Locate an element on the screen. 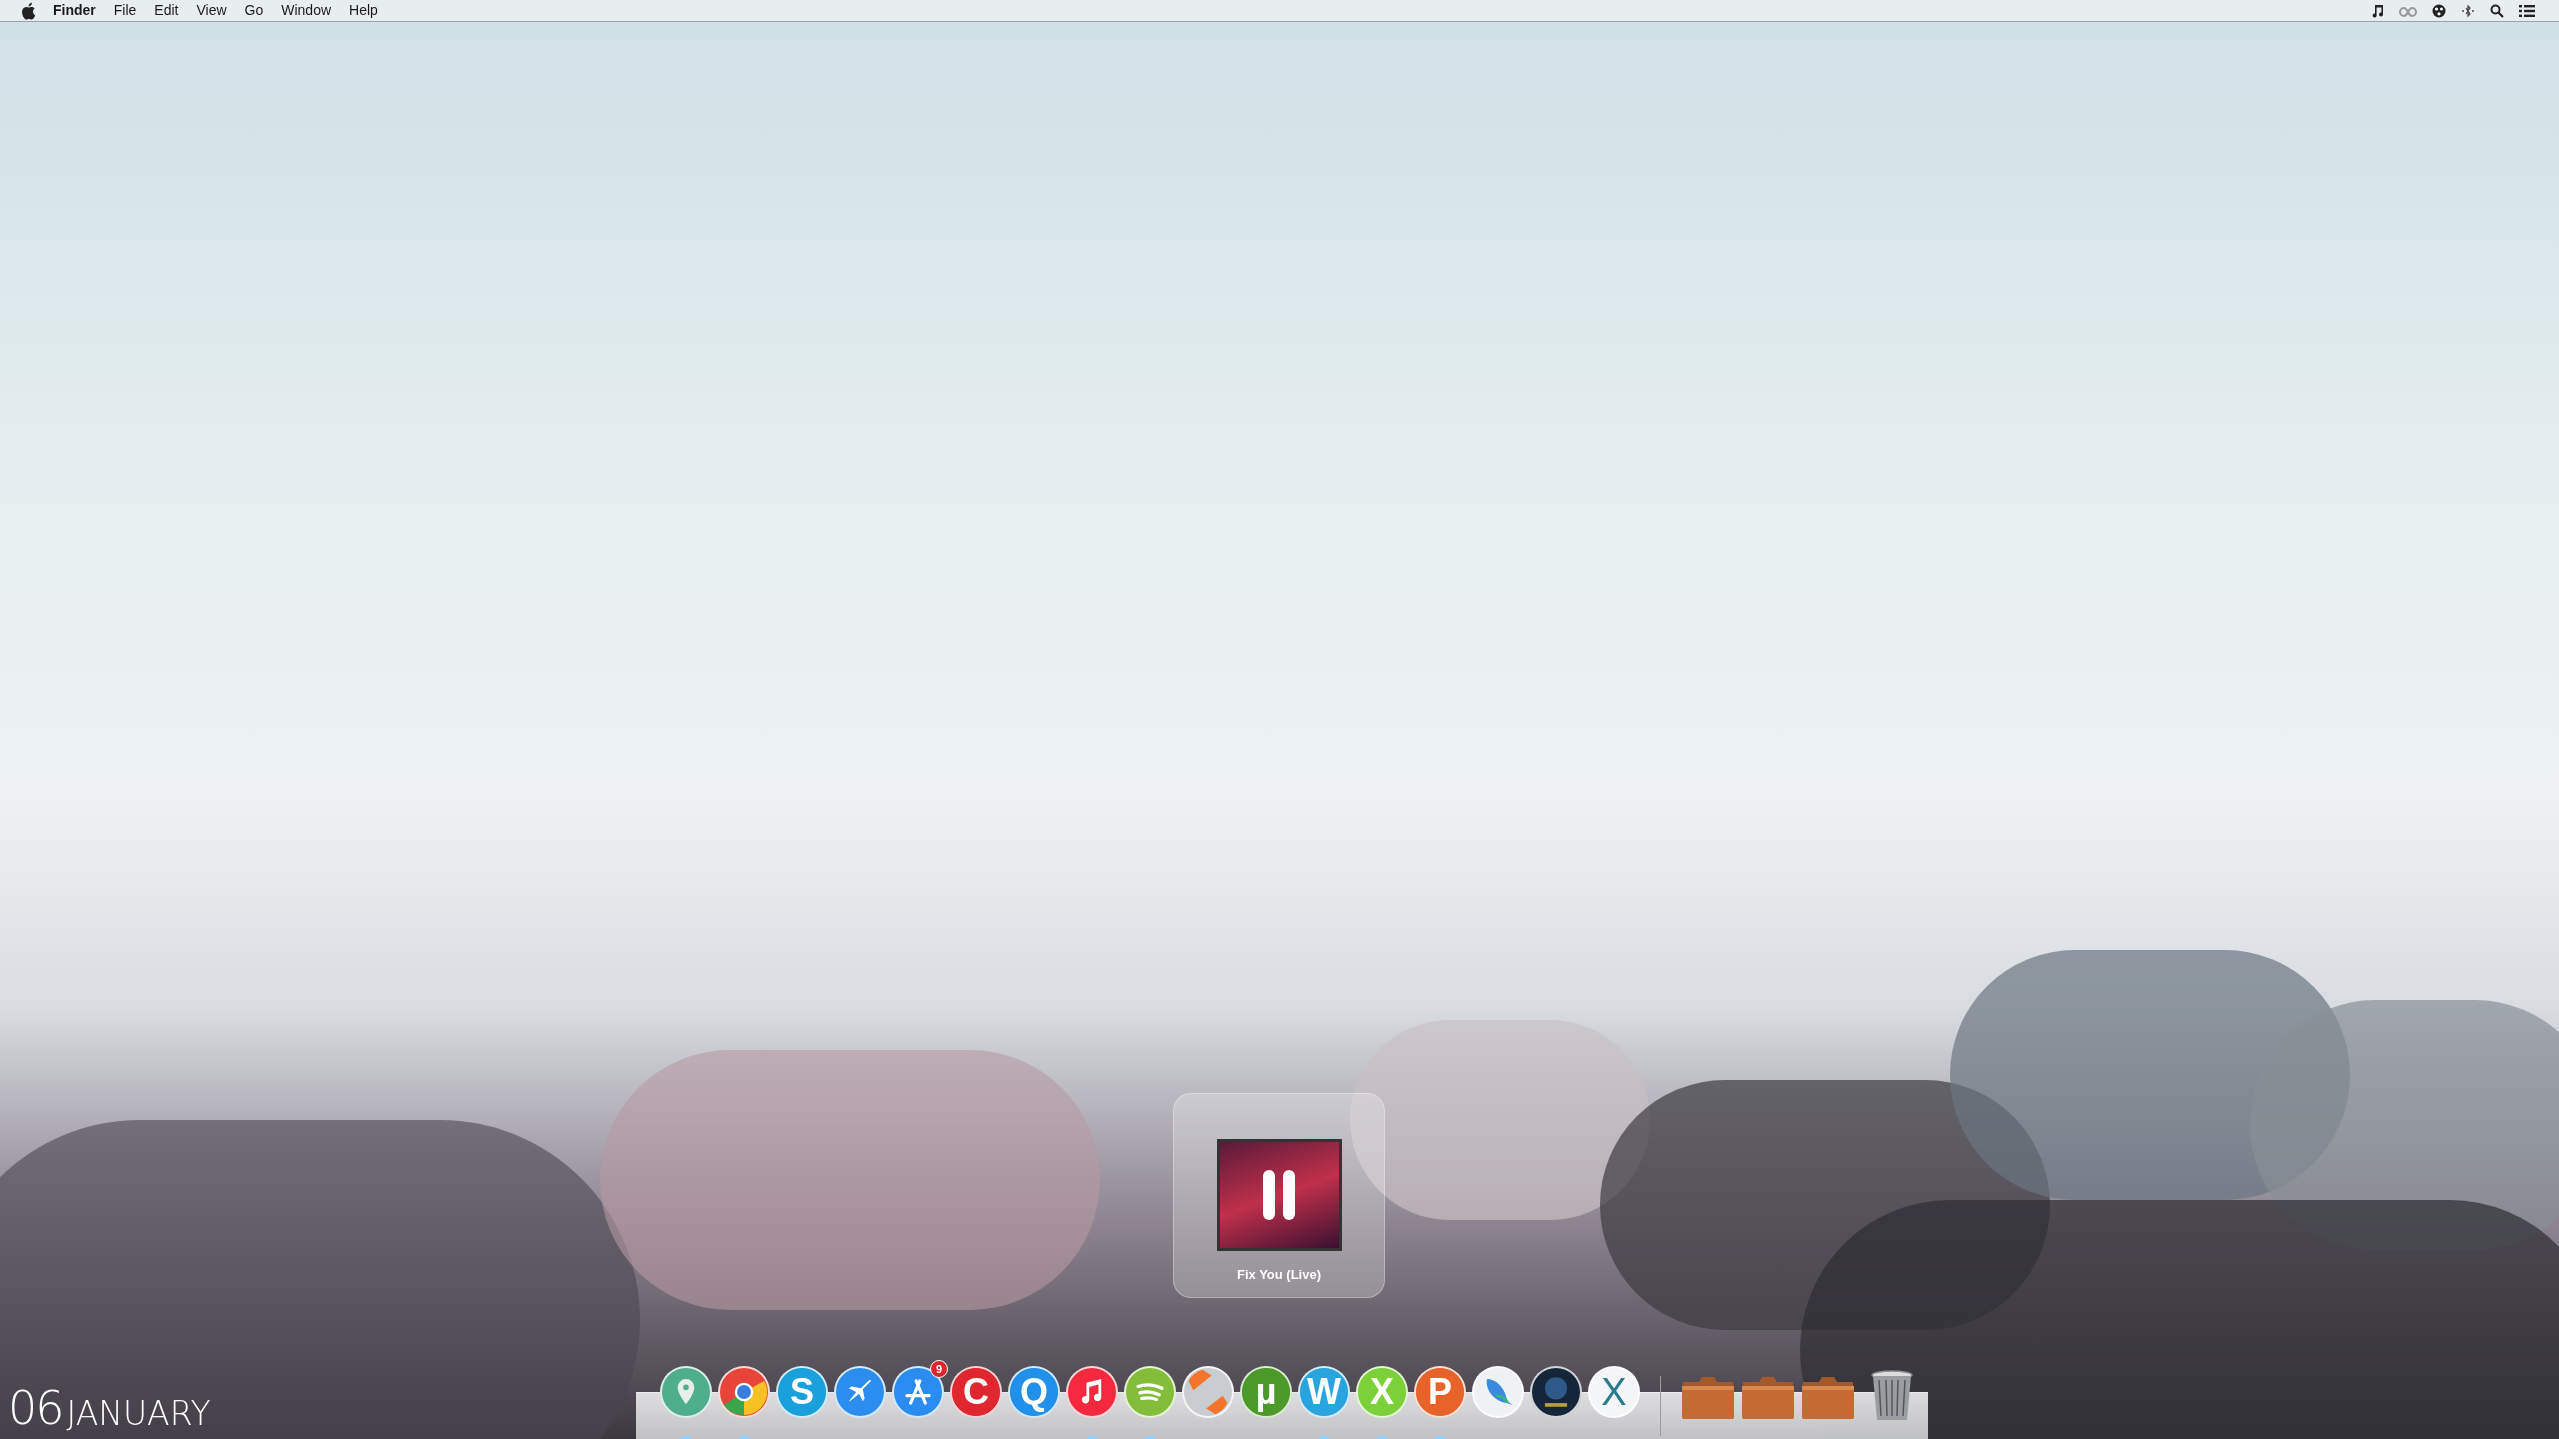  menu-item: Help is located at coordinates (363, 10).